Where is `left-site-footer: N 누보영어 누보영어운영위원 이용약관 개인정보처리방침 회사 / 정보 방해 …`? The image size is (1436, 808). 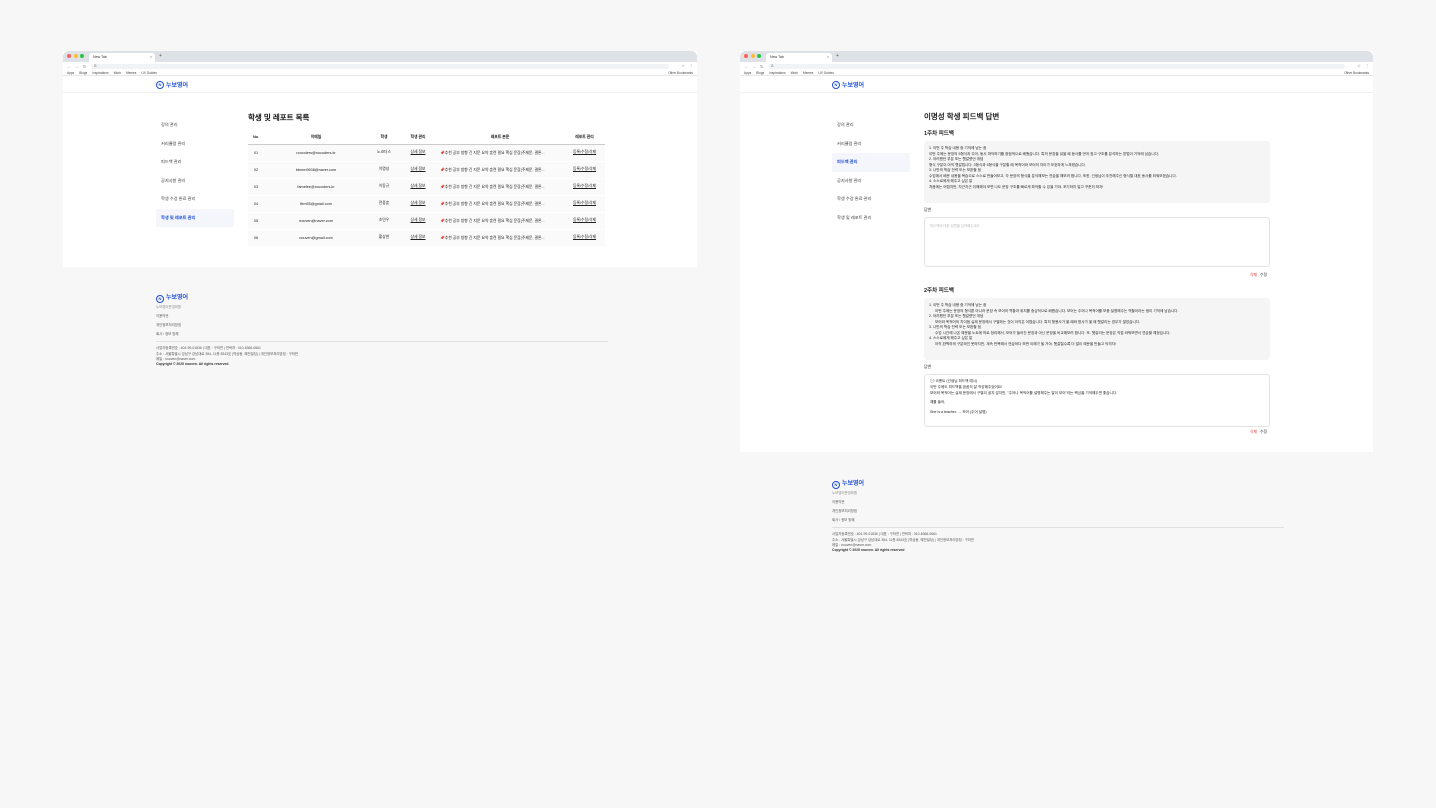
left-site-footer: N 누보영어 누보영어운영위원 이용약관 개인정보처리방침 회사 / 정보 방해 … is located at coordinates (382, 330).